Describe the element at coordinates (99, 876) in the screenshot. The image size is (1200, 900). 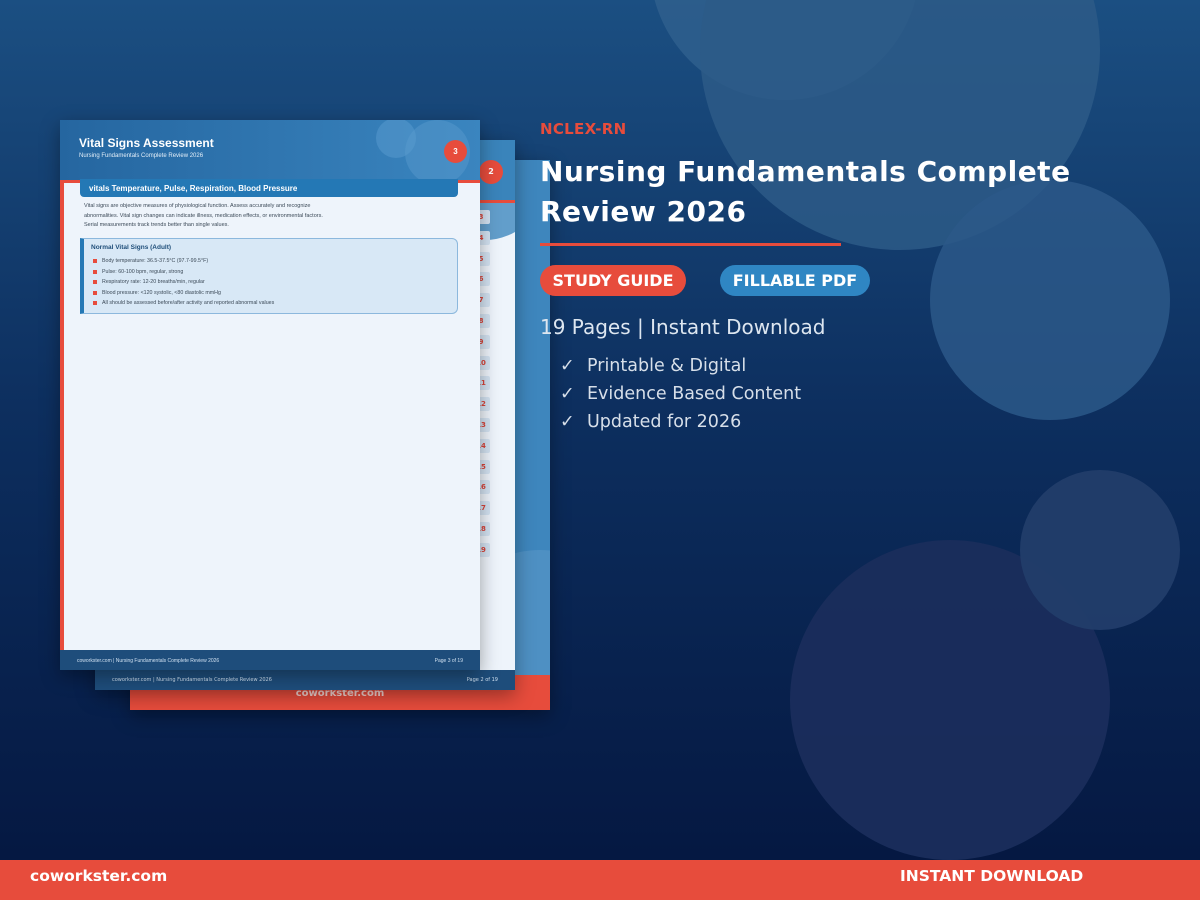
I see `footer-site-name: coworkster.com` at that location.